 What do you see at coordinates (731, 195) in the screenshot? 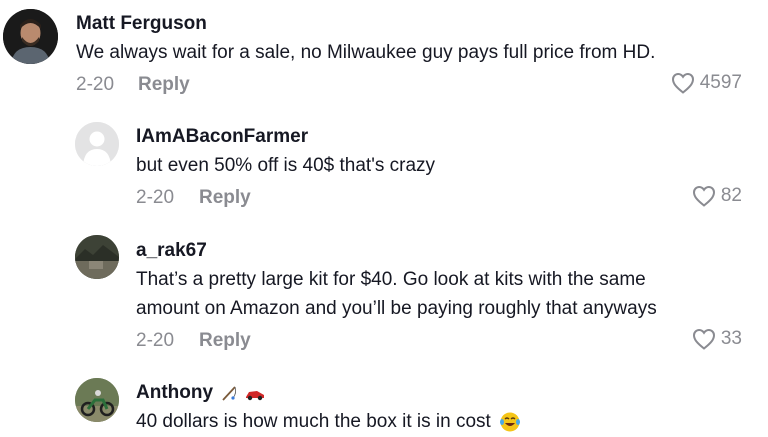
I see `like-count: 82` at bounding box center [731, 195].